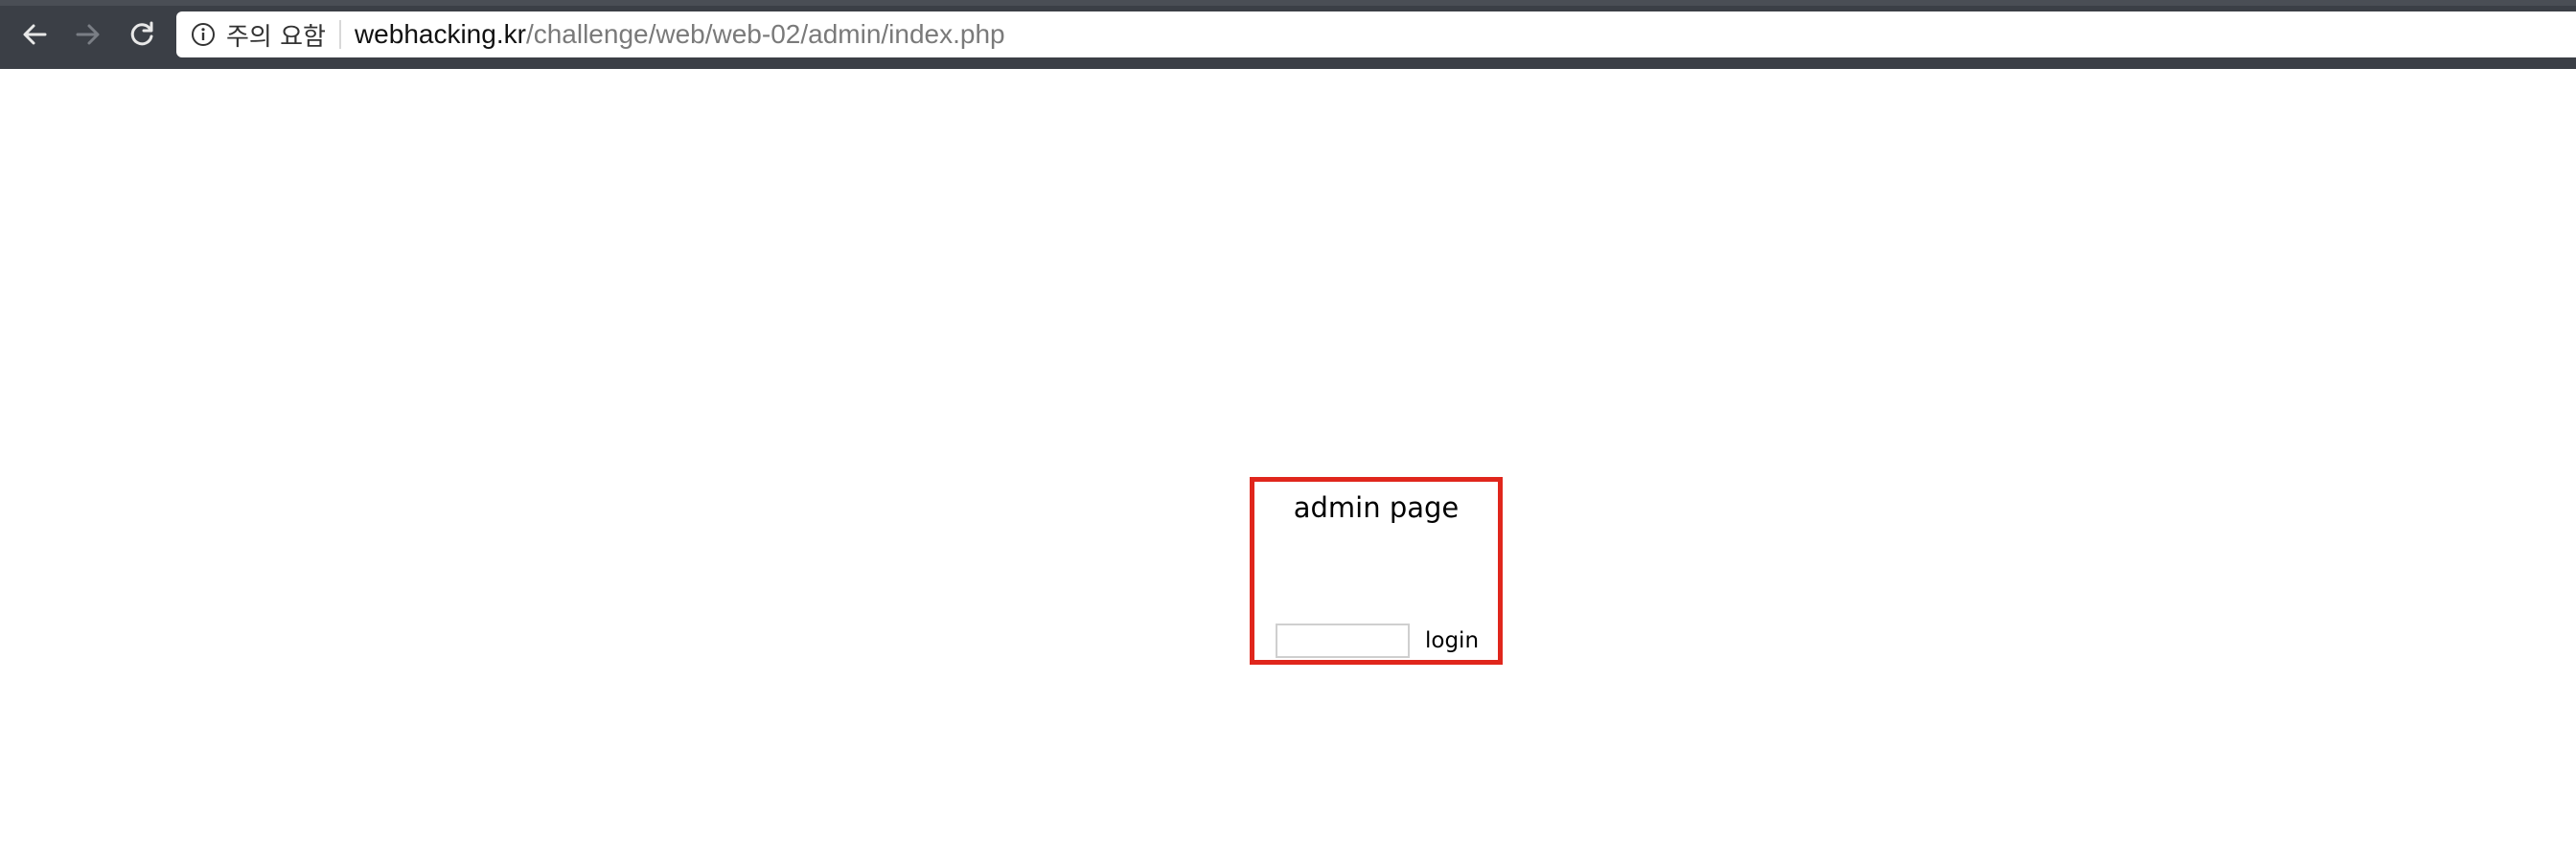  Describe the element at coordinates (765, 34) in the screenshot. I see `url-path: /challenge/web/web-02/admin/index.php` at that location.